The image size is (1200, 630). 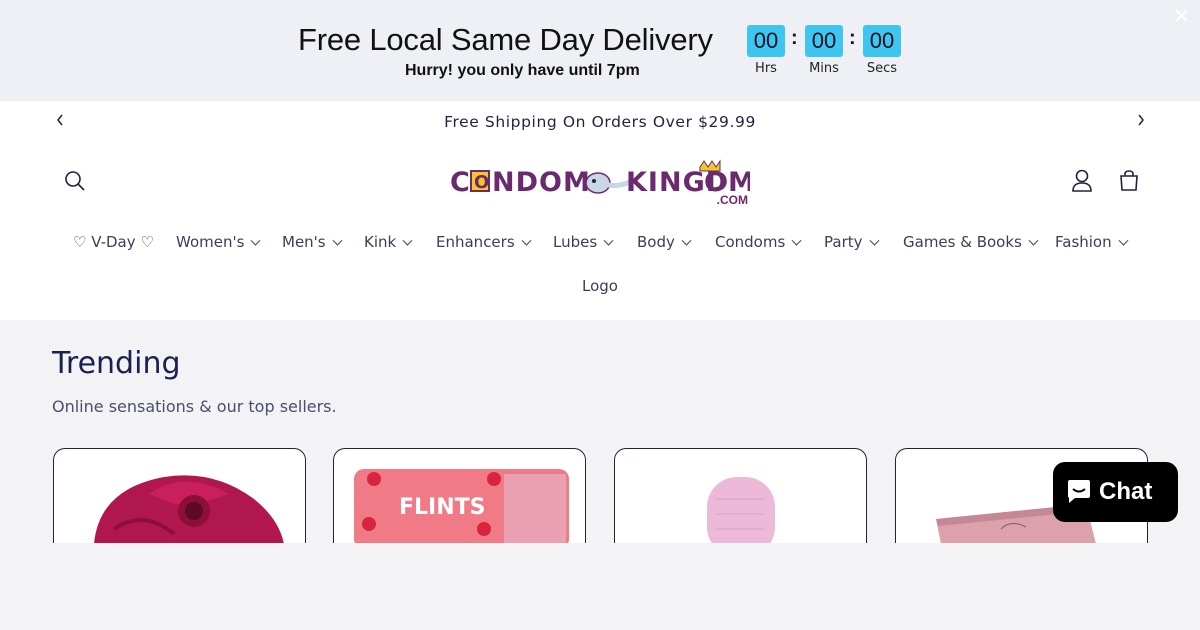 I want to click on chat-button: Chat, so click(x=1115, y=492).